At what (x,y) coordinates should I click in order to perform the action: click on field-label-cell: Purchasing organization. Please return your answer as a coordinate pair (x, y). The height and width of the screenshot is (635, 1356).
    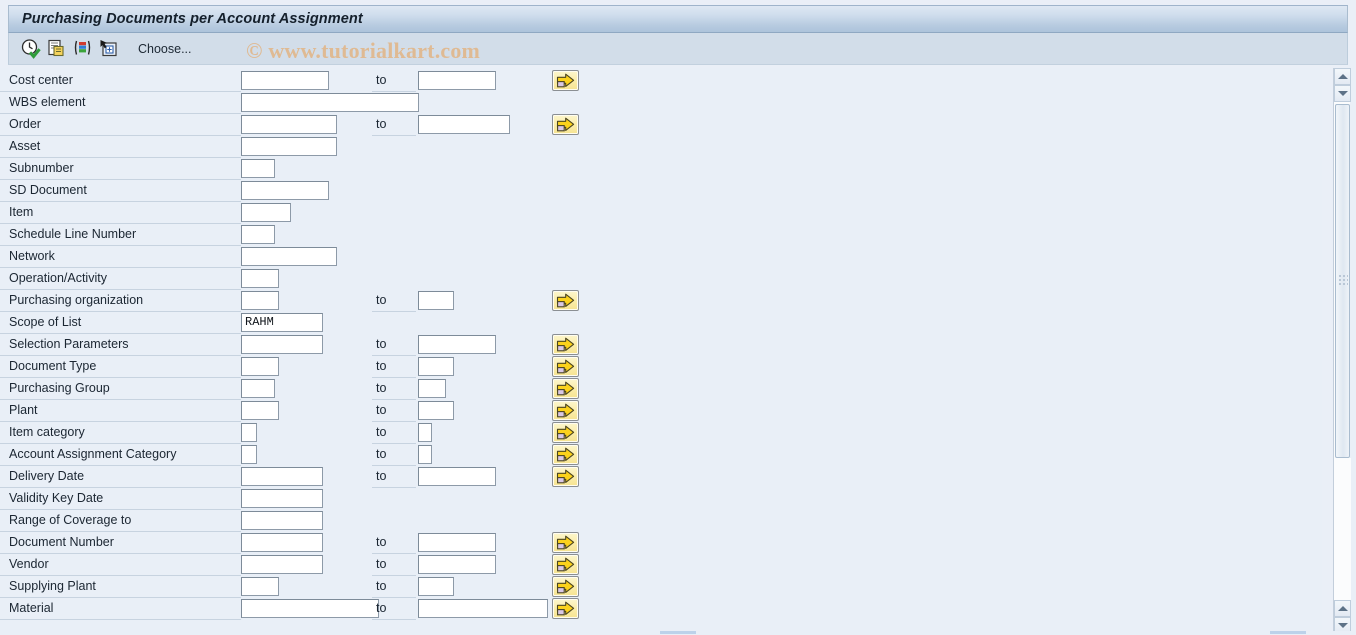
    Looking at the image, I should click on (120, 301).